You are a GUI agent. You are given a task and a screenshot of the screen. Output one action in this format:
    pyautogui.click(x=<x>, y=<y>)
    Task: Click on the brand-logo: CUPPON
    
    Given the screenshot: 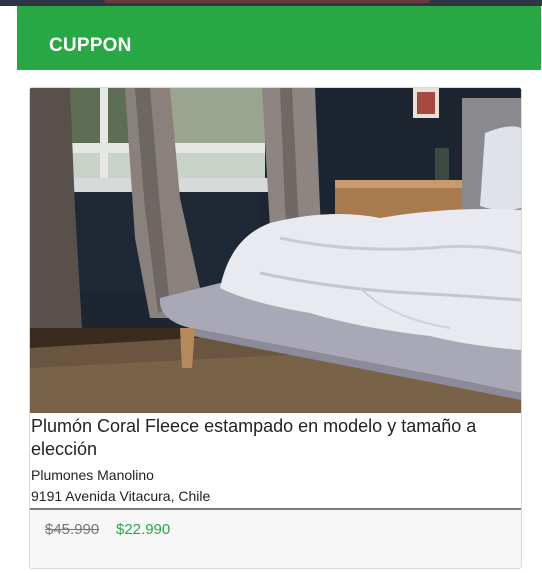 What is the action you would take?
    pyautogui.click(x=90, y=46)
    